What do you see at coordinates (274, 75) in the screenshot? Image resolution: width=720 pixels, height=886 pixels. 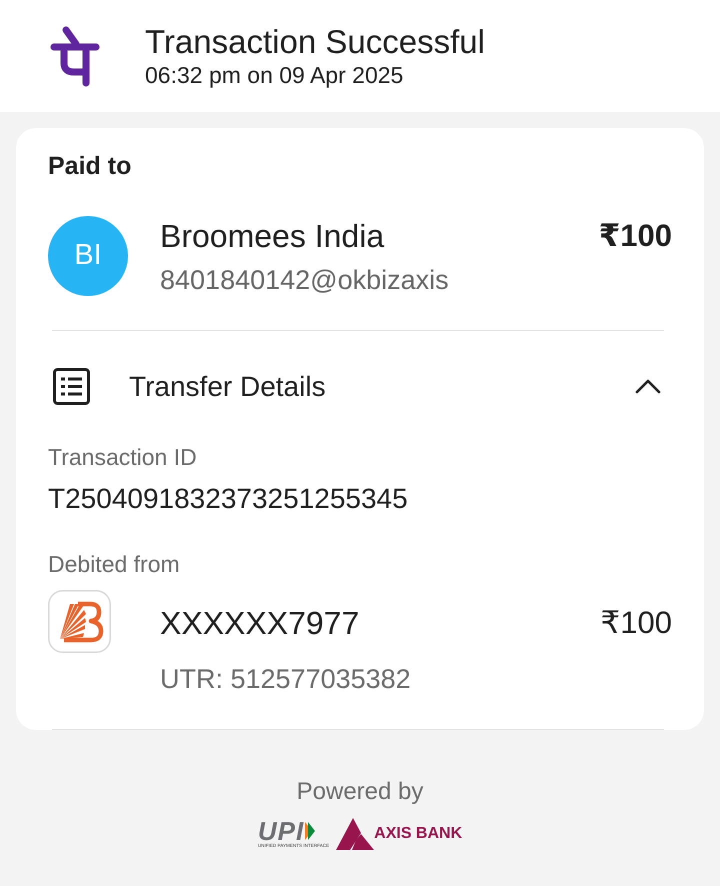 I see `timestamp: 06:32 pm on 09 Apr 2025` at bounding box center [274, 75].